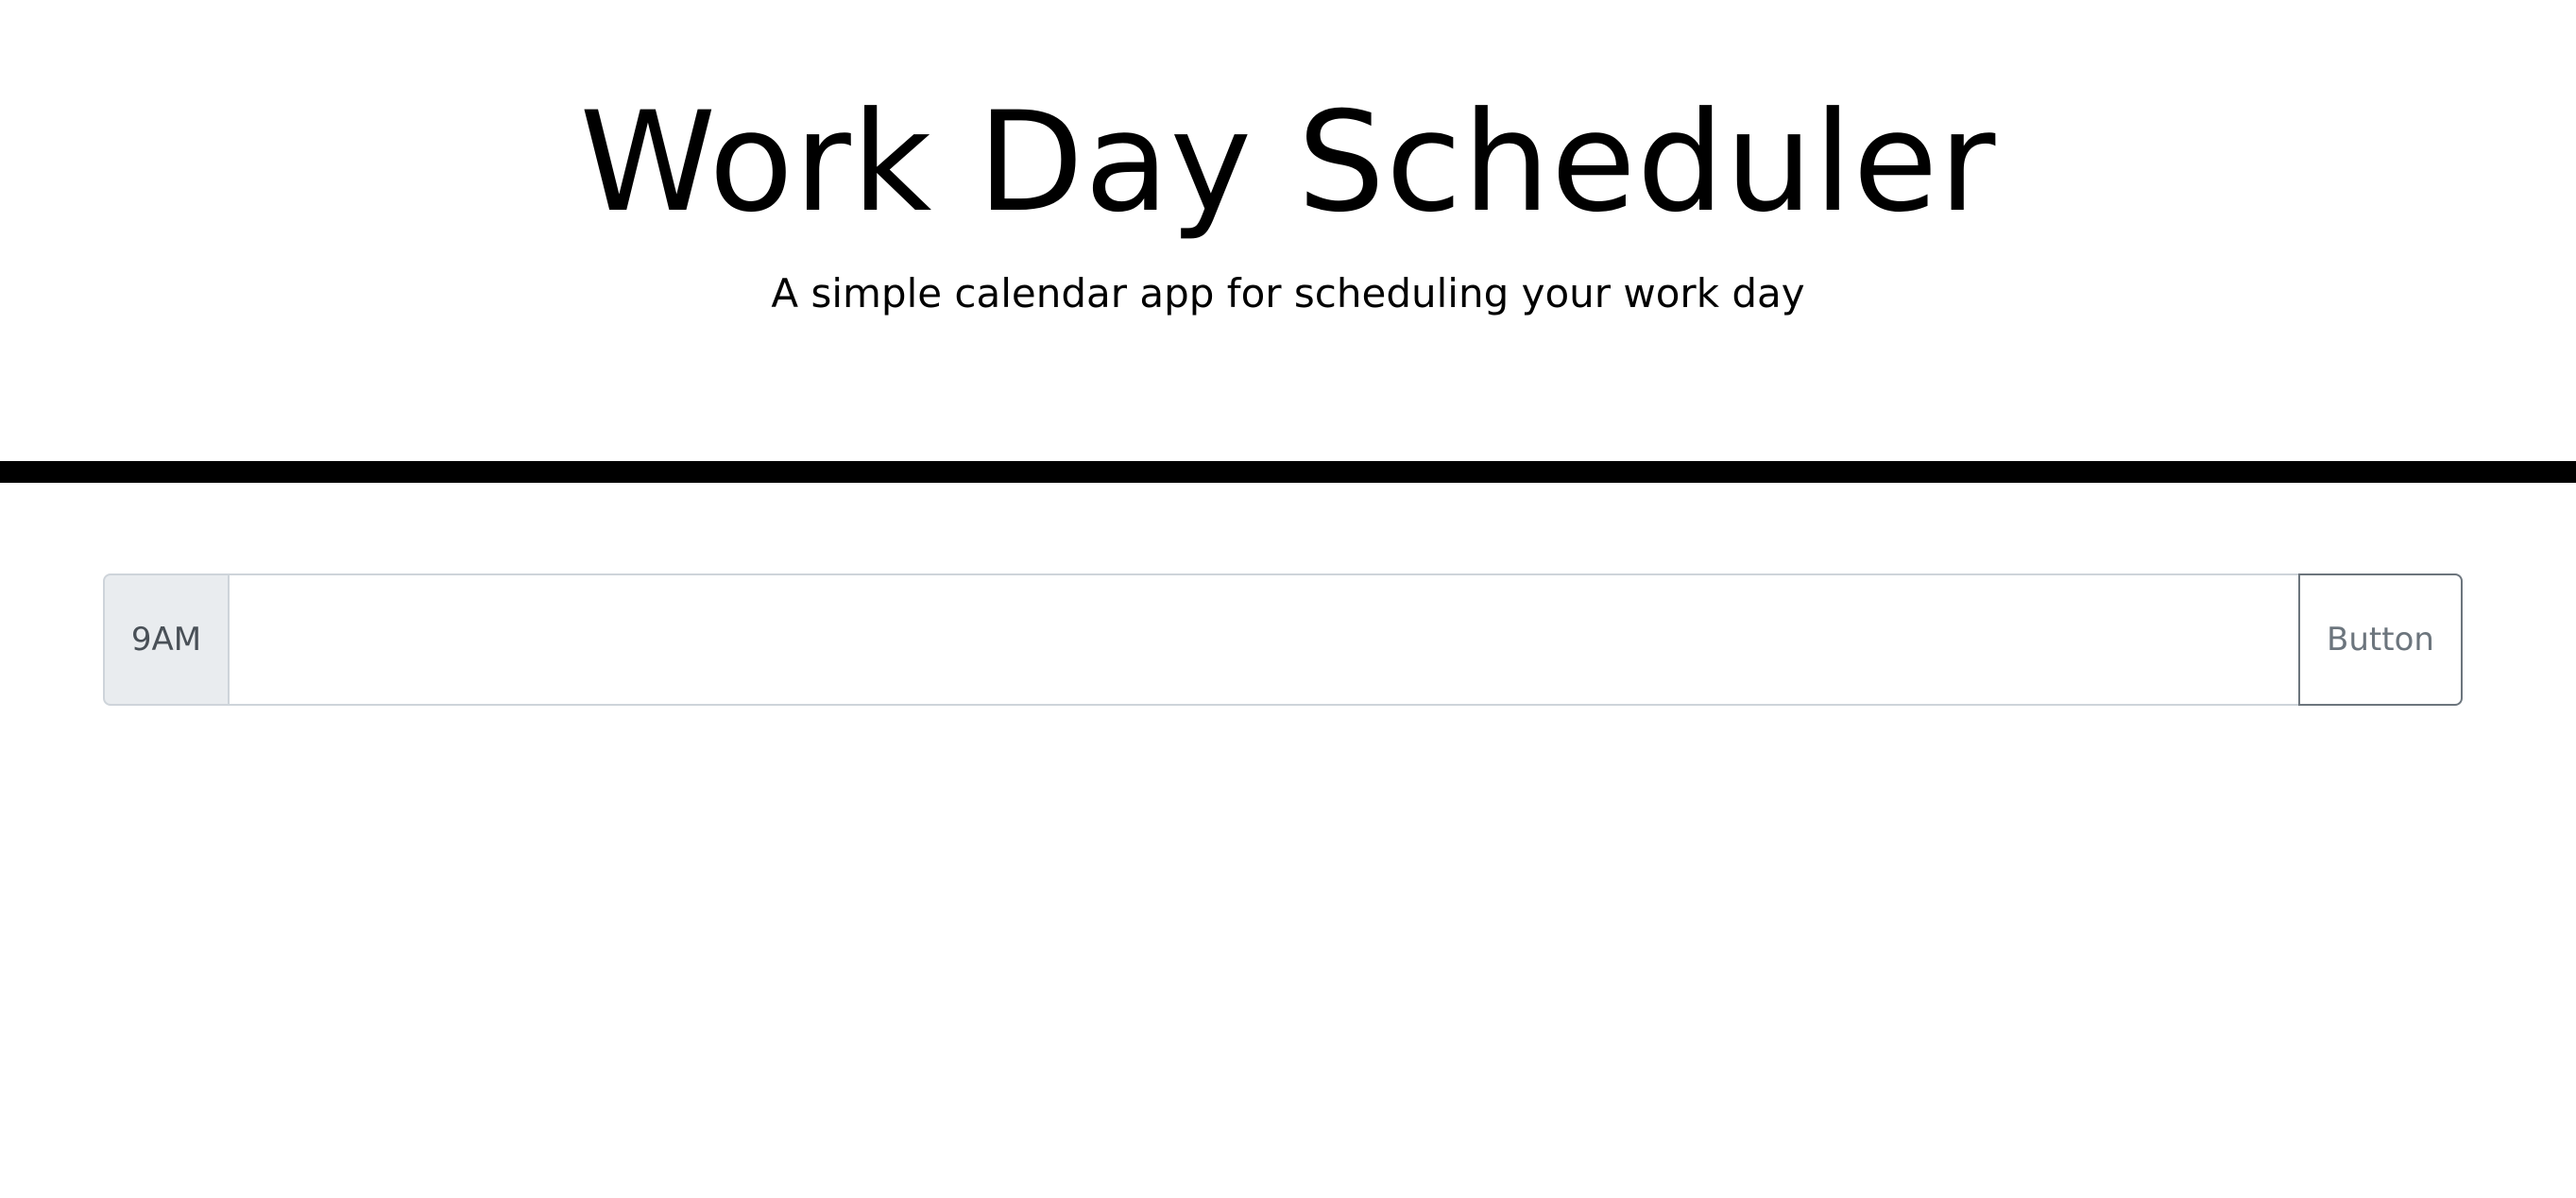  What do you see at coordinates (2381, 639) in the screenshot?
I see `save-button: Button` at bounding box center [2381, 639].